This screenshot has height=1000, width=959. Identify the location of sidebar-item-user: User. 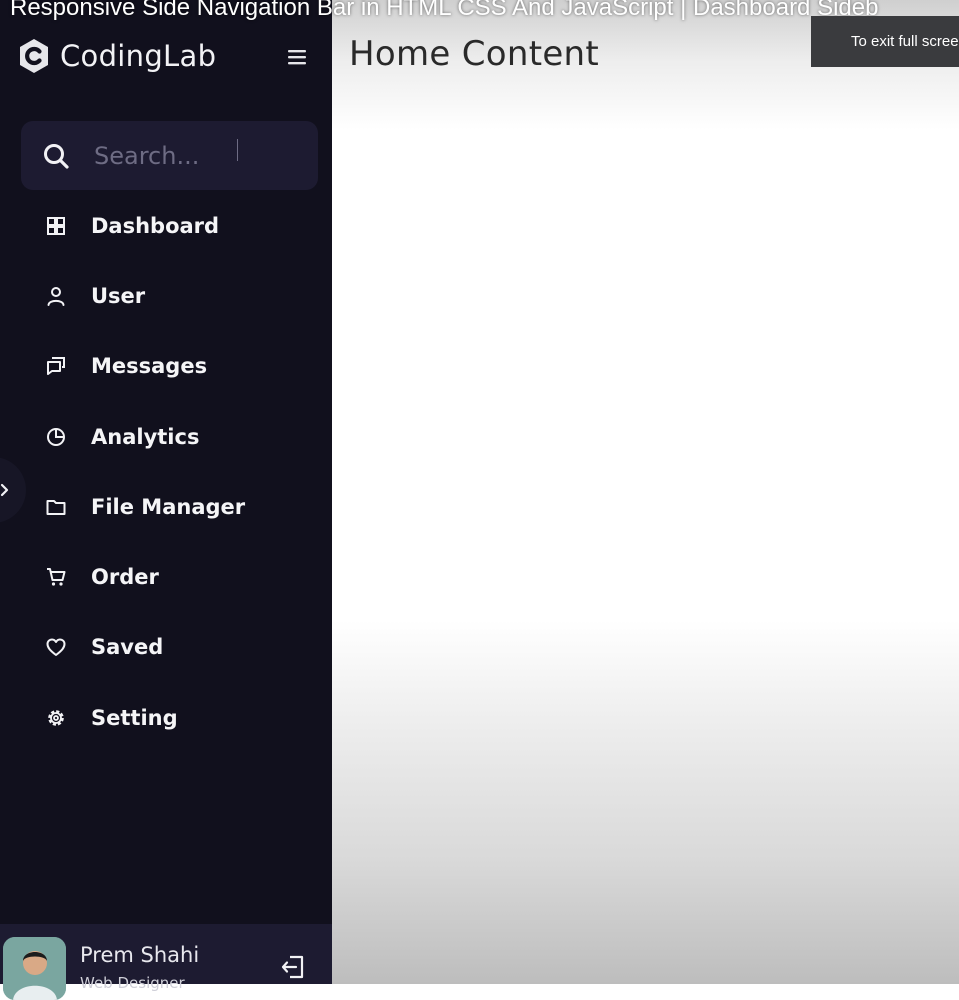
(169, 296).